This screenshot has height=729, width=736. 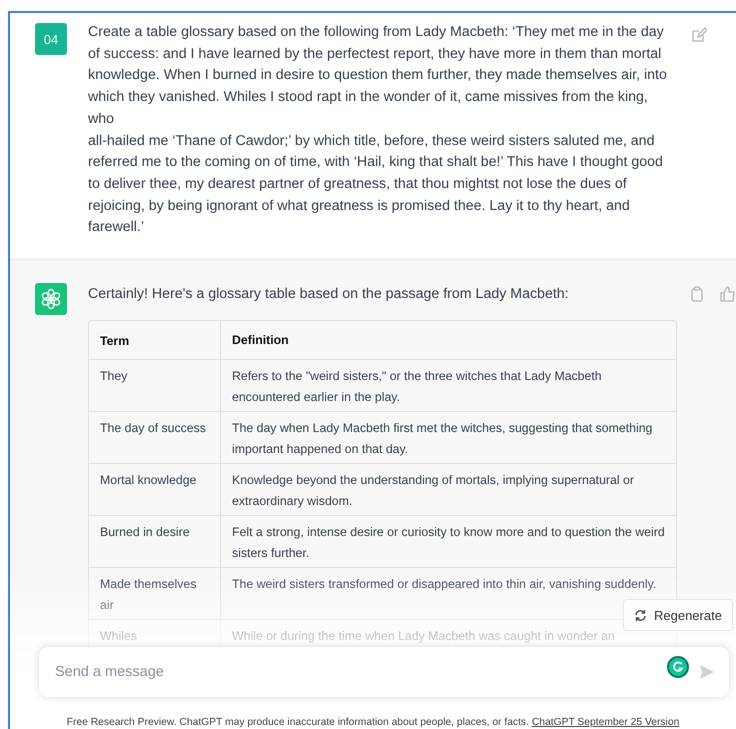 I want to click on send-icon, so click(x=707, y=672).